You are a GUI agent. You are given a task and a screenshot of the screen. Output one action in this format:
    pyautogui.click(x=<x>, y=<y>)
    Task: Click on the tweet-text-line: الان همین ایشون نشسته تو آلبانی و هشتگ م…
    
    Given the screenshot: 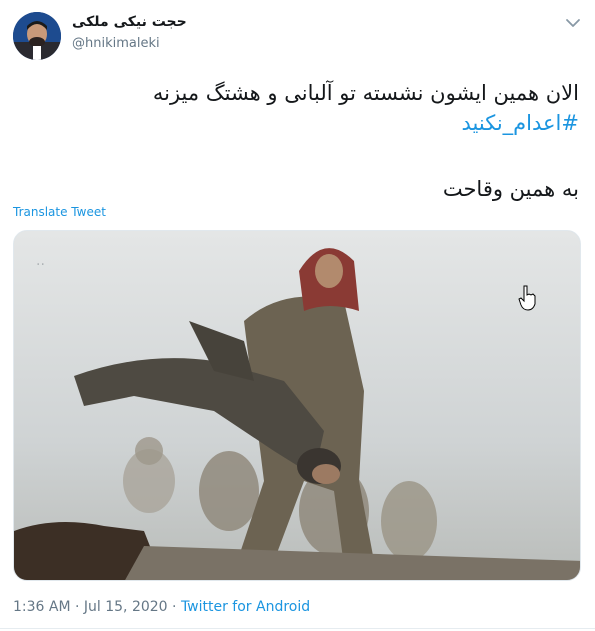 What is the action you would take?
    pyautogui.click(x=365, y=93)
    